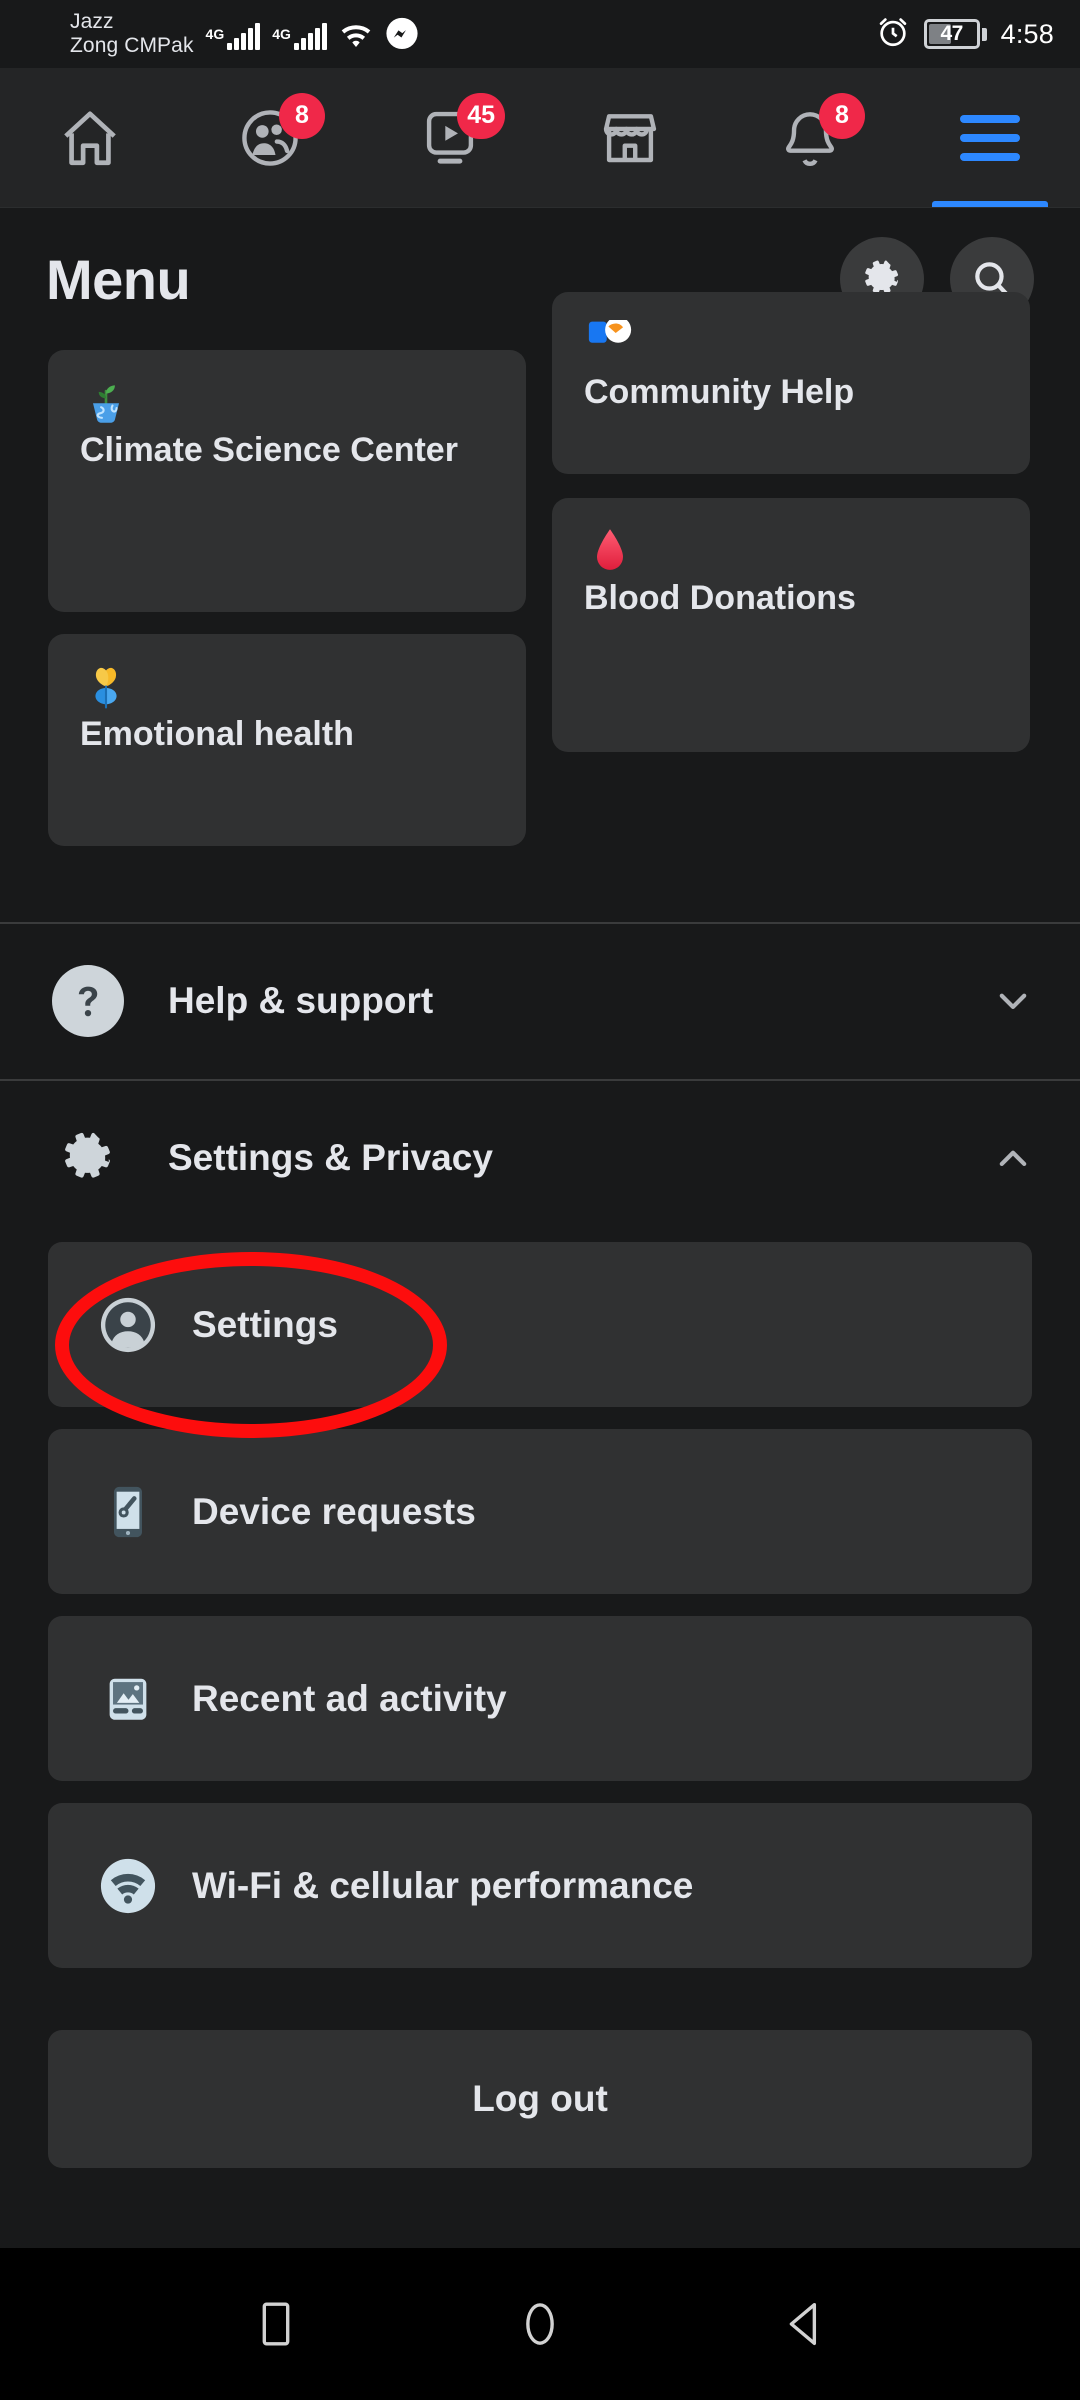  I want to click on menu-item-device-requests: Device requests, so click(540, 1511).